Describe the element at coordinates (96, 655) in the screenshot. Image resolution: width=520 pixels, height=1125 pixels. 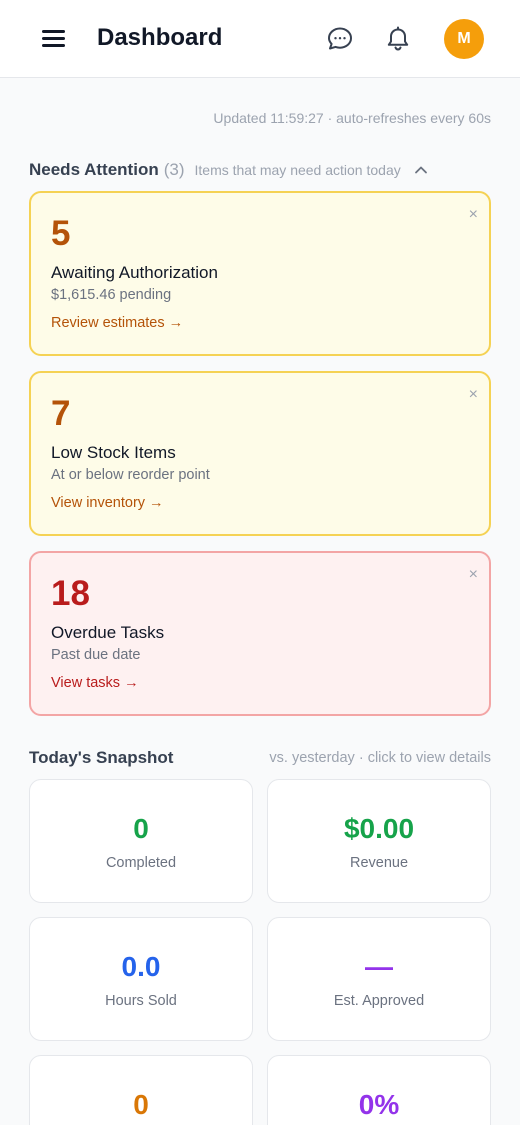
I see `alert-detail: Past due date` at that location.